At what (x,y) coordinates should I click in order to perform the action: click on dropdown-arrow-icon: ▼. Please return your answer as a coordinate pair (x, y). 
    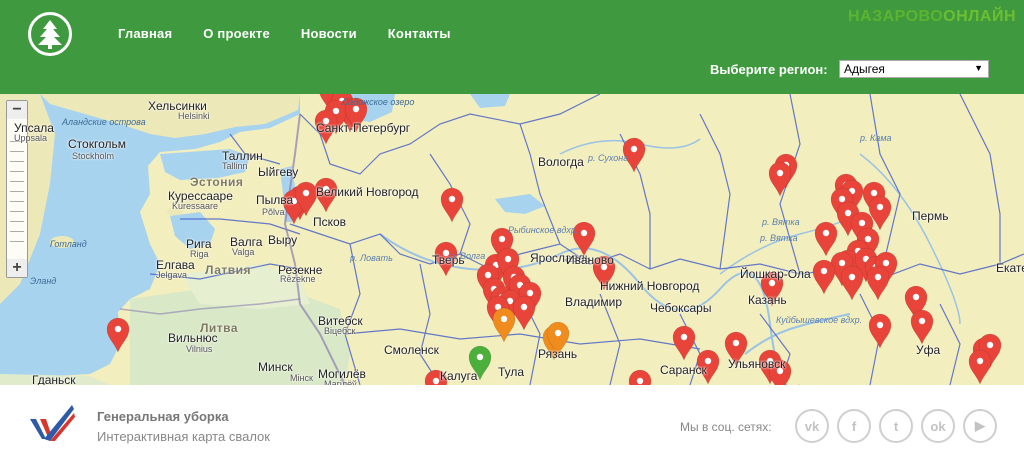
    Looking at the image, I should click on (978, 68).